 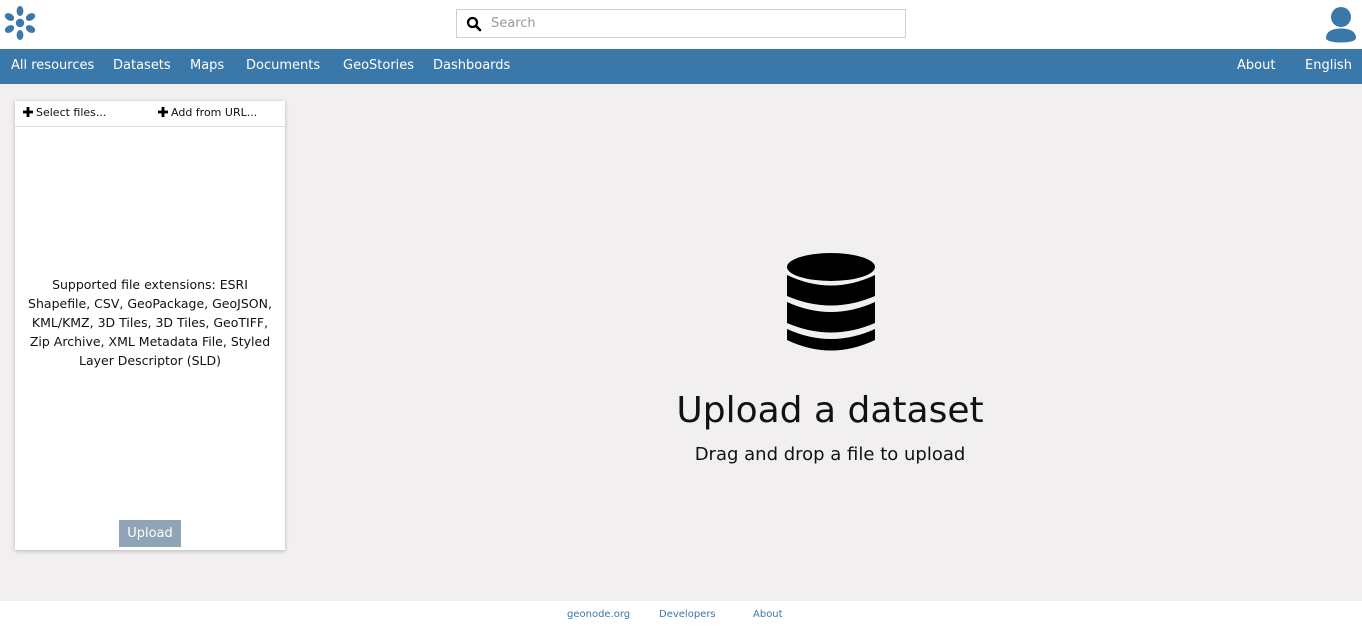 I want to click on footer-link-about: About, so click(x=768, y=614).